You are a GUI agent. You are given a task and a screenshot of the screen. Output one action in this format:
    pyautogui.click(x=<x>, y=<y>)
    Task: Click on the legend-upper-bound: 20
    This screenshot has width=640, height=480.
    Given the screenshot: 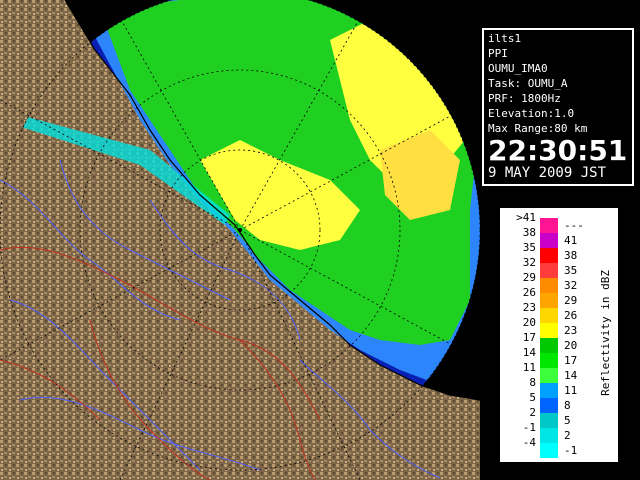 What is the action you would take?
    pyautogui.click(x=571, y=345)
    